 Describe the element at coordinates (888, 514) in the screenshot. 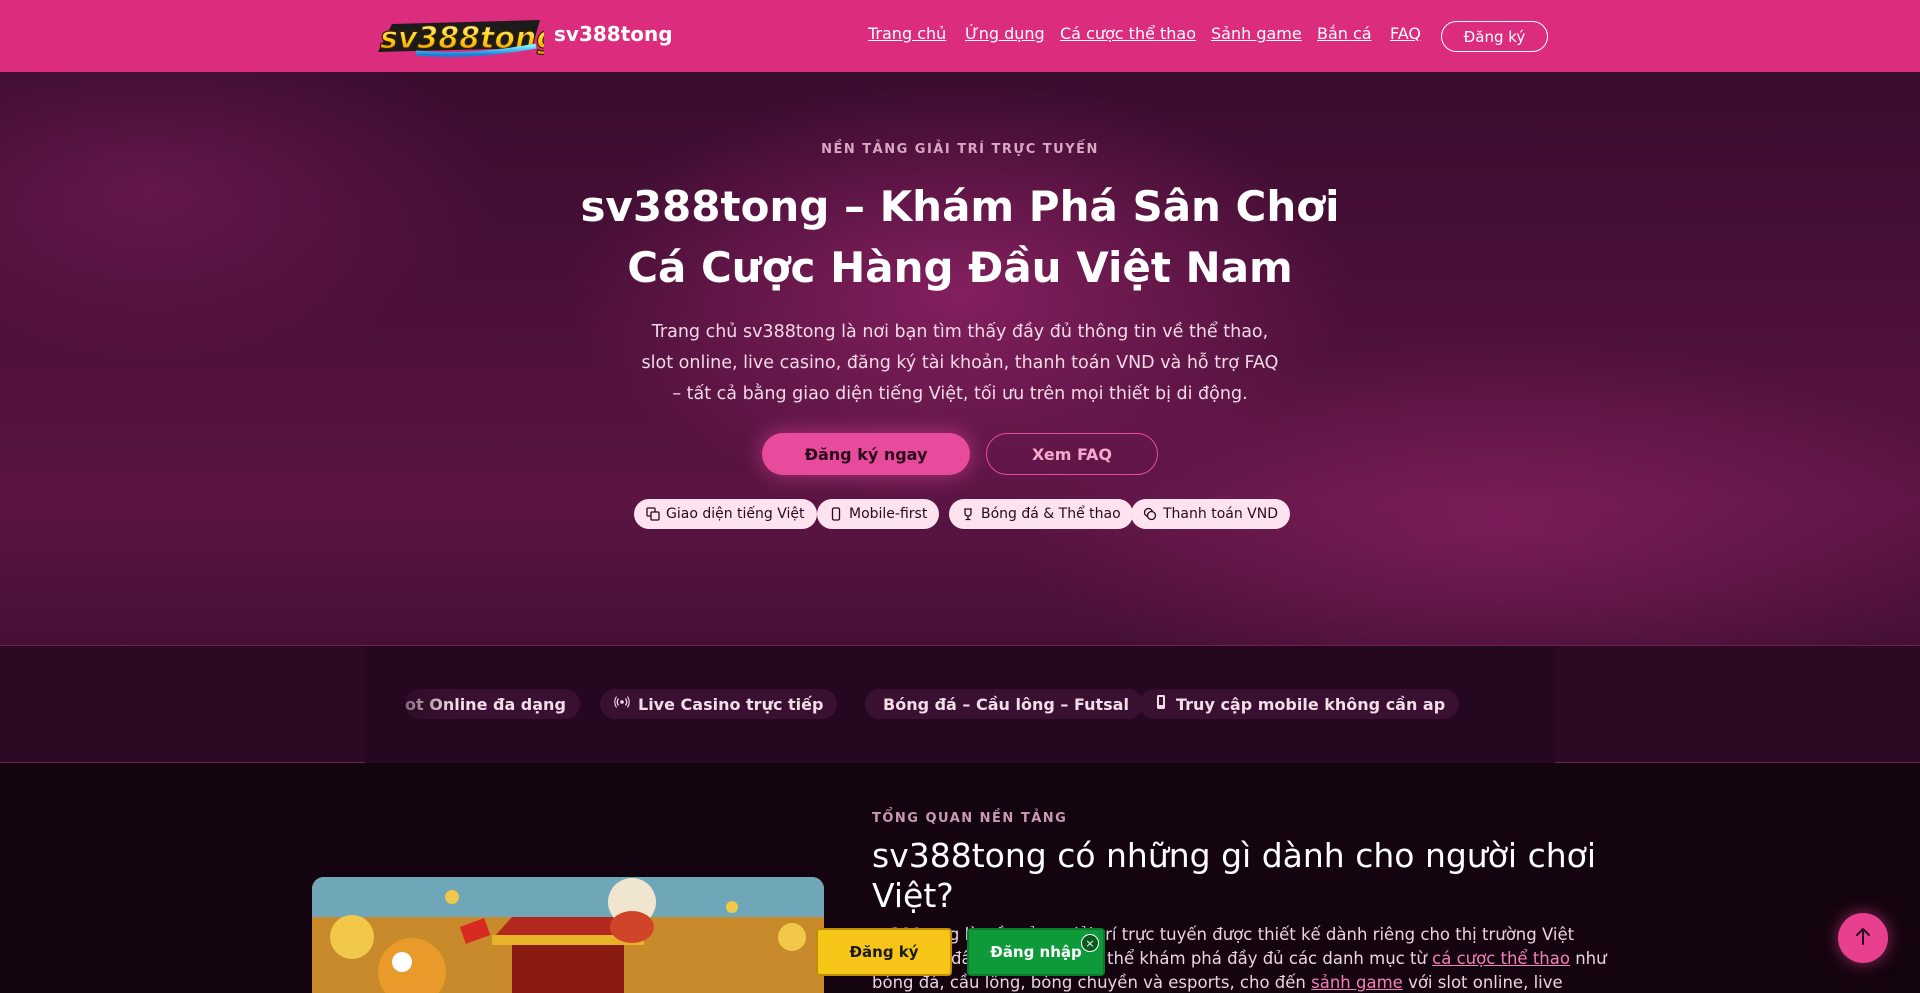

I see `chip-label: Mobile-first` at that location.